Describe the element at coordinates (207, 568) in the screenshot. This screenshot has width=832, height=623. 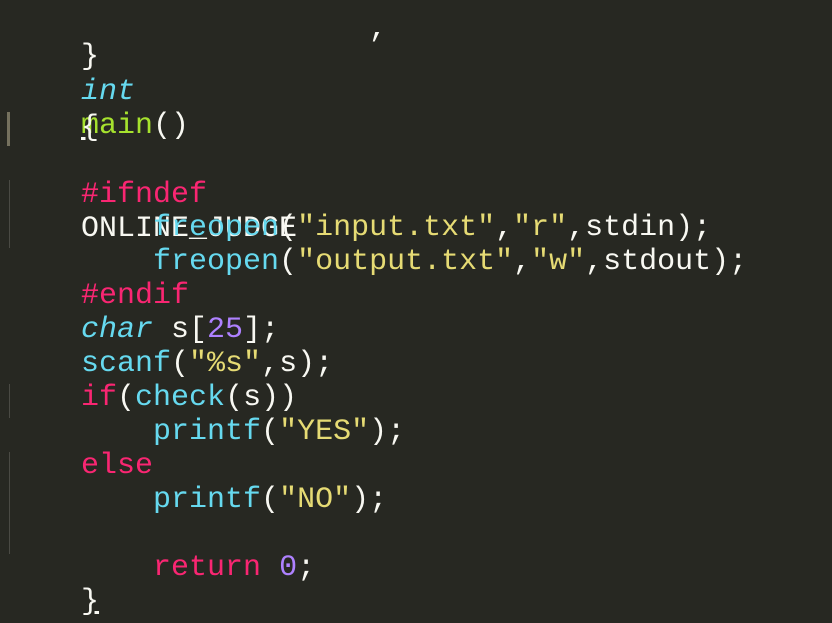
I see `keyword-token: return` at that location.